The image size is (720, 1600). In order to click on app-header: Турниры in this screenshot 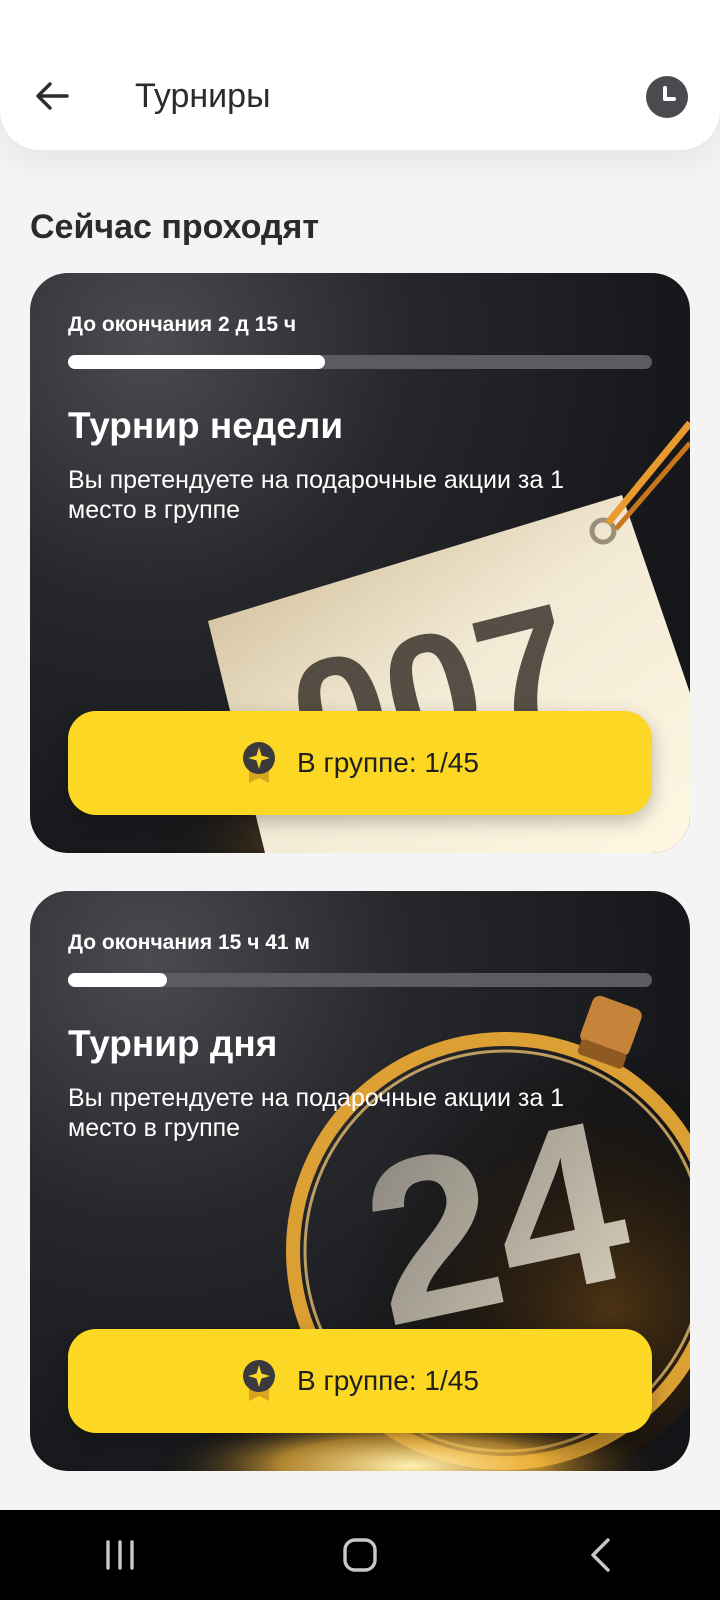, I will do `click(360, 75)`.